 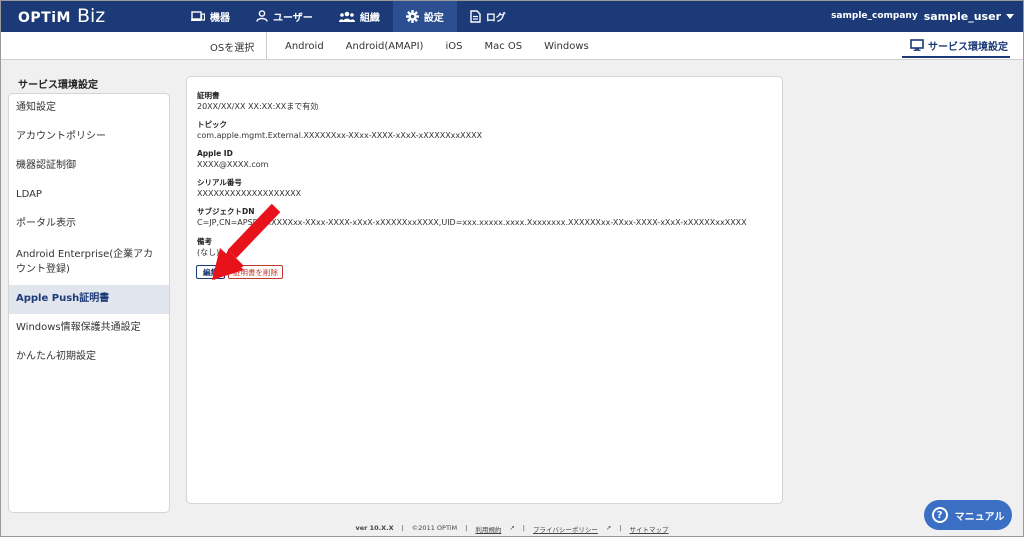 I want to click on red-arrow-pointer, so click(x=246, y=241).